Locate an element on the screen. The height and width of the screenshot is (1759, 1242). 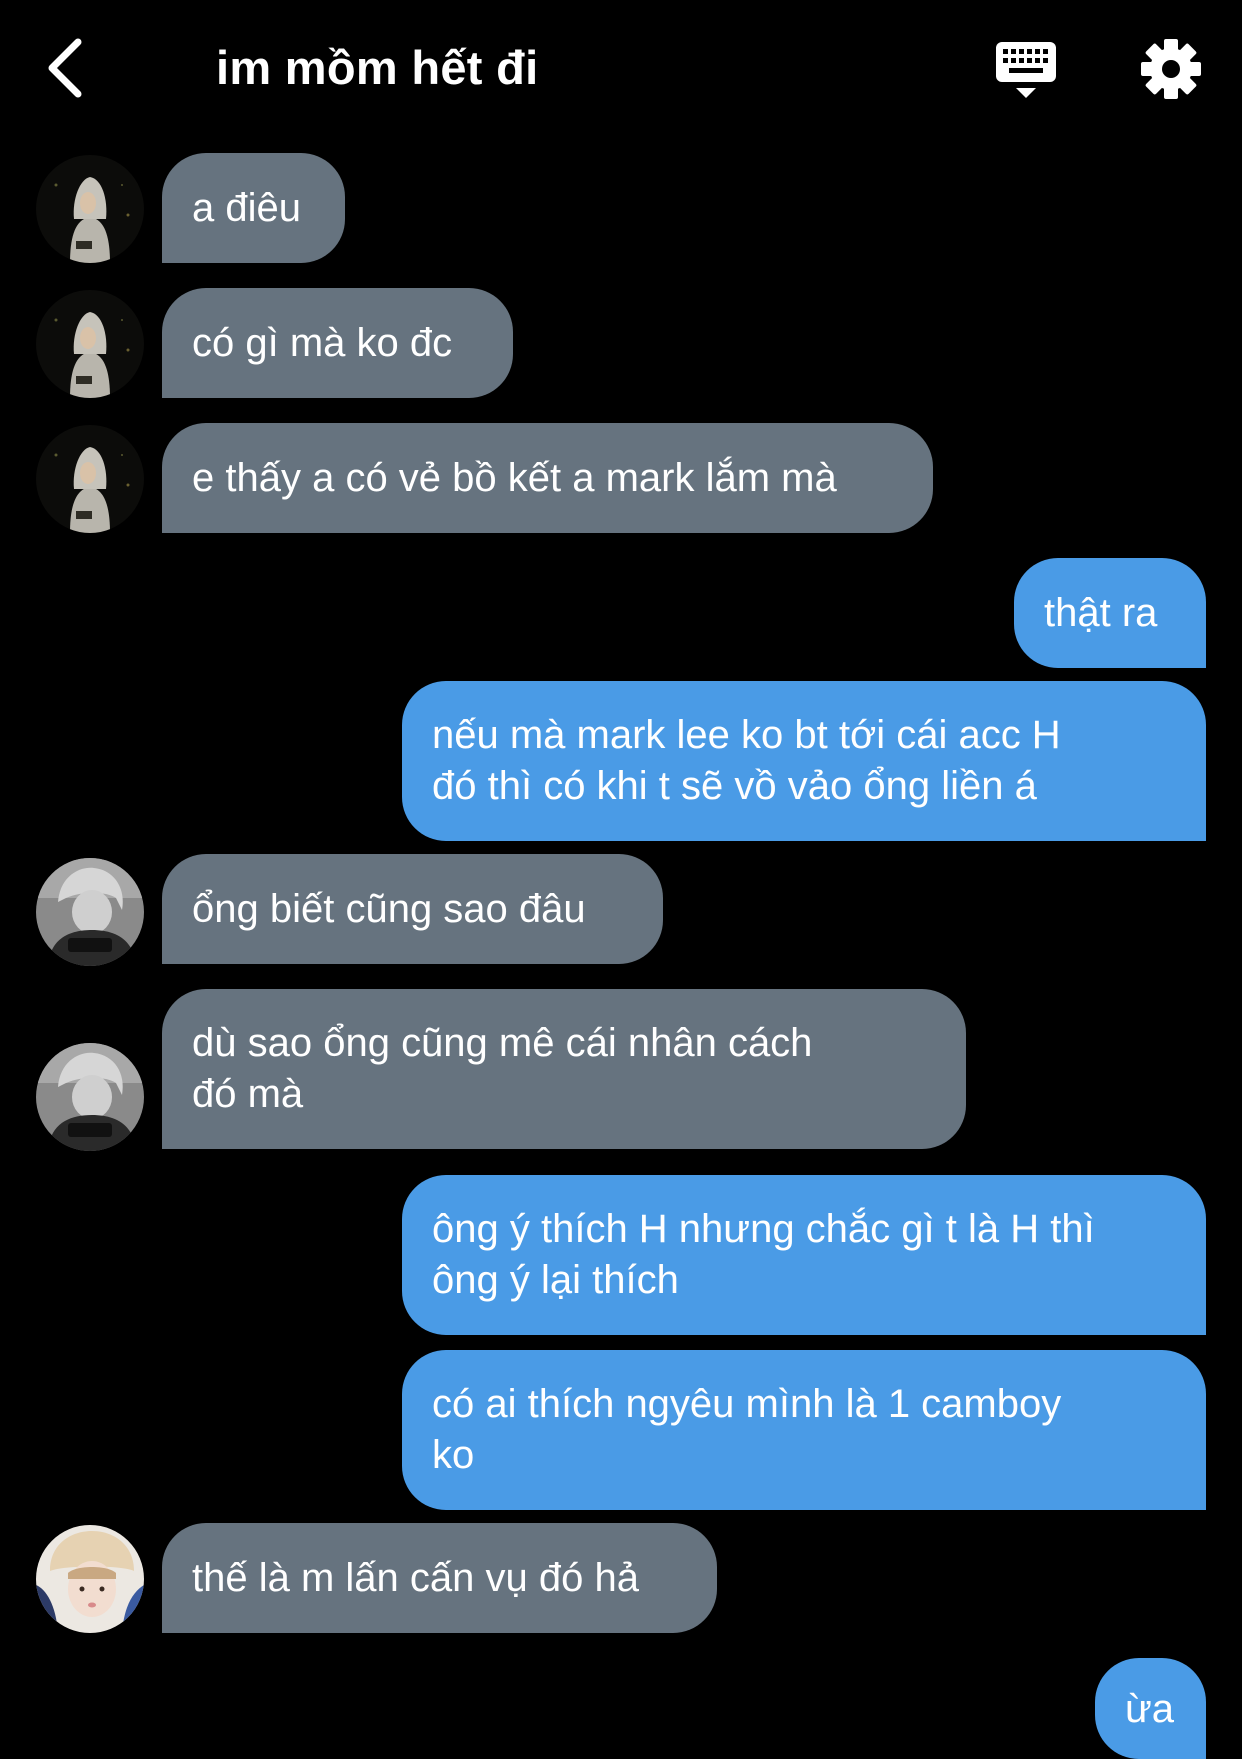
message-text-line: ông ý lại thích is located at coordinates (555, 1280).